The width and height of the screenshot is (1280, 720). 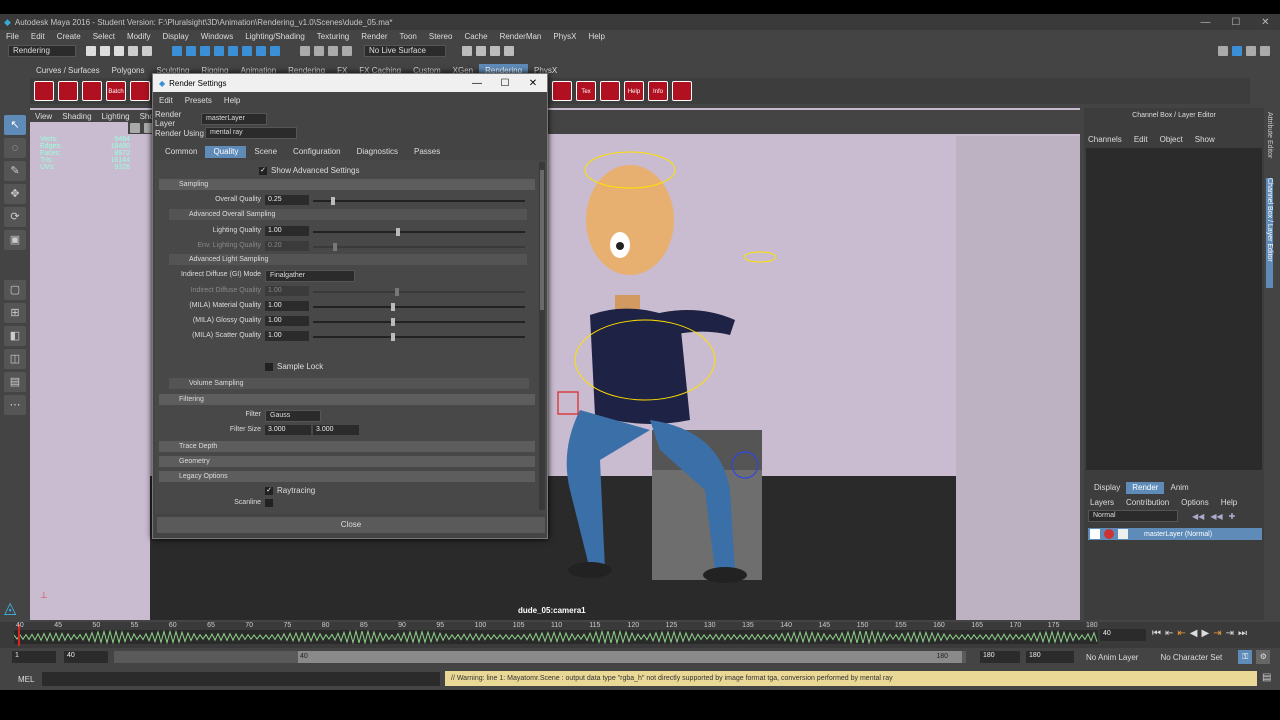 What do you see at coordinates (1050, 657) in the screenshot?
I see `end-frame-field: 180` at bounding box center [1050, 657].